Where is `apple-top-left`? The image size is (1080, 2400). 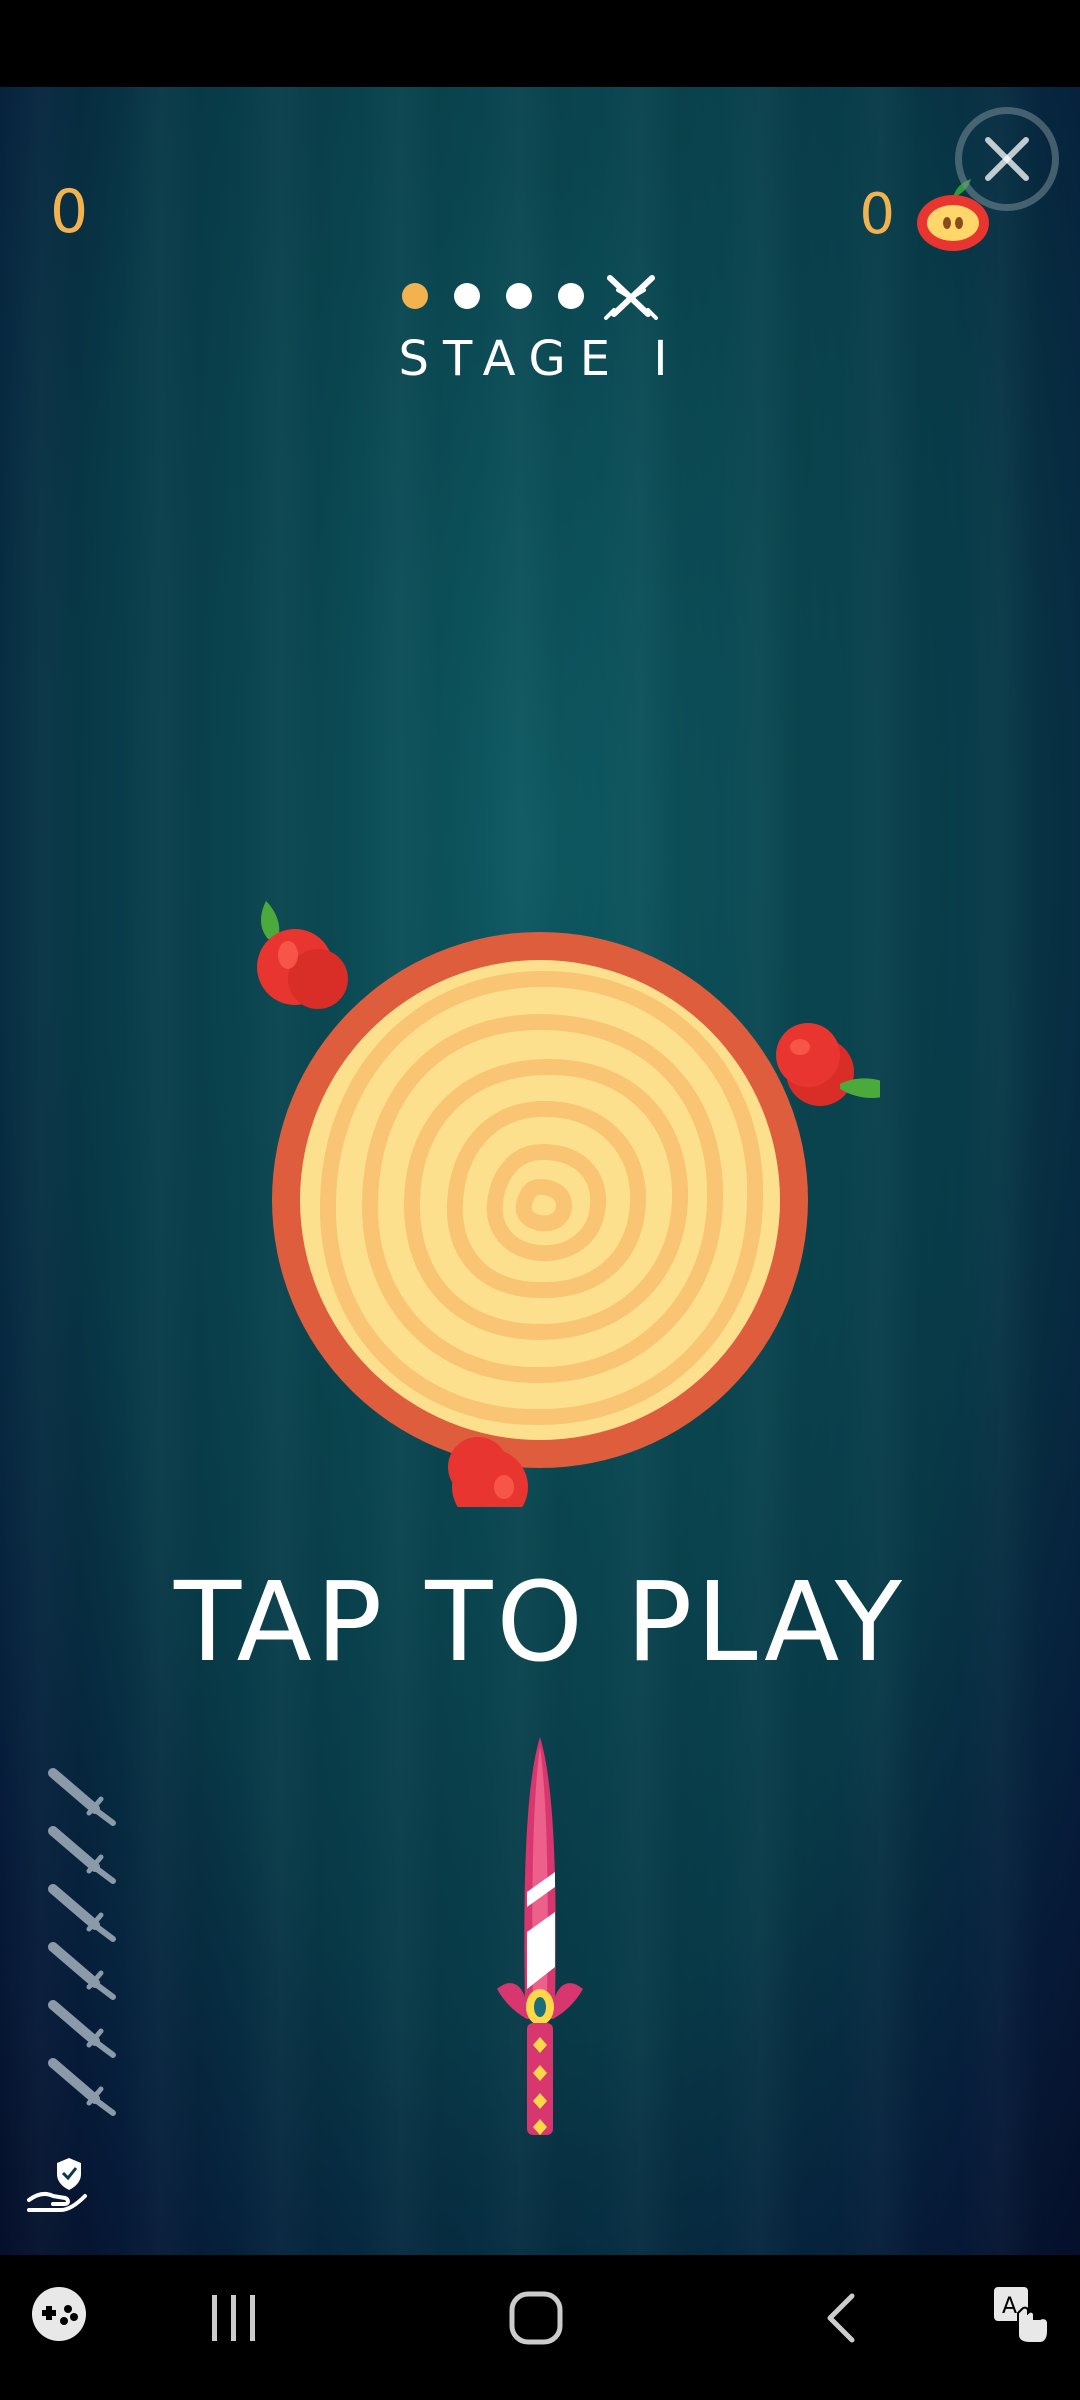
apple-top-left is located at coordinates (302, 955).